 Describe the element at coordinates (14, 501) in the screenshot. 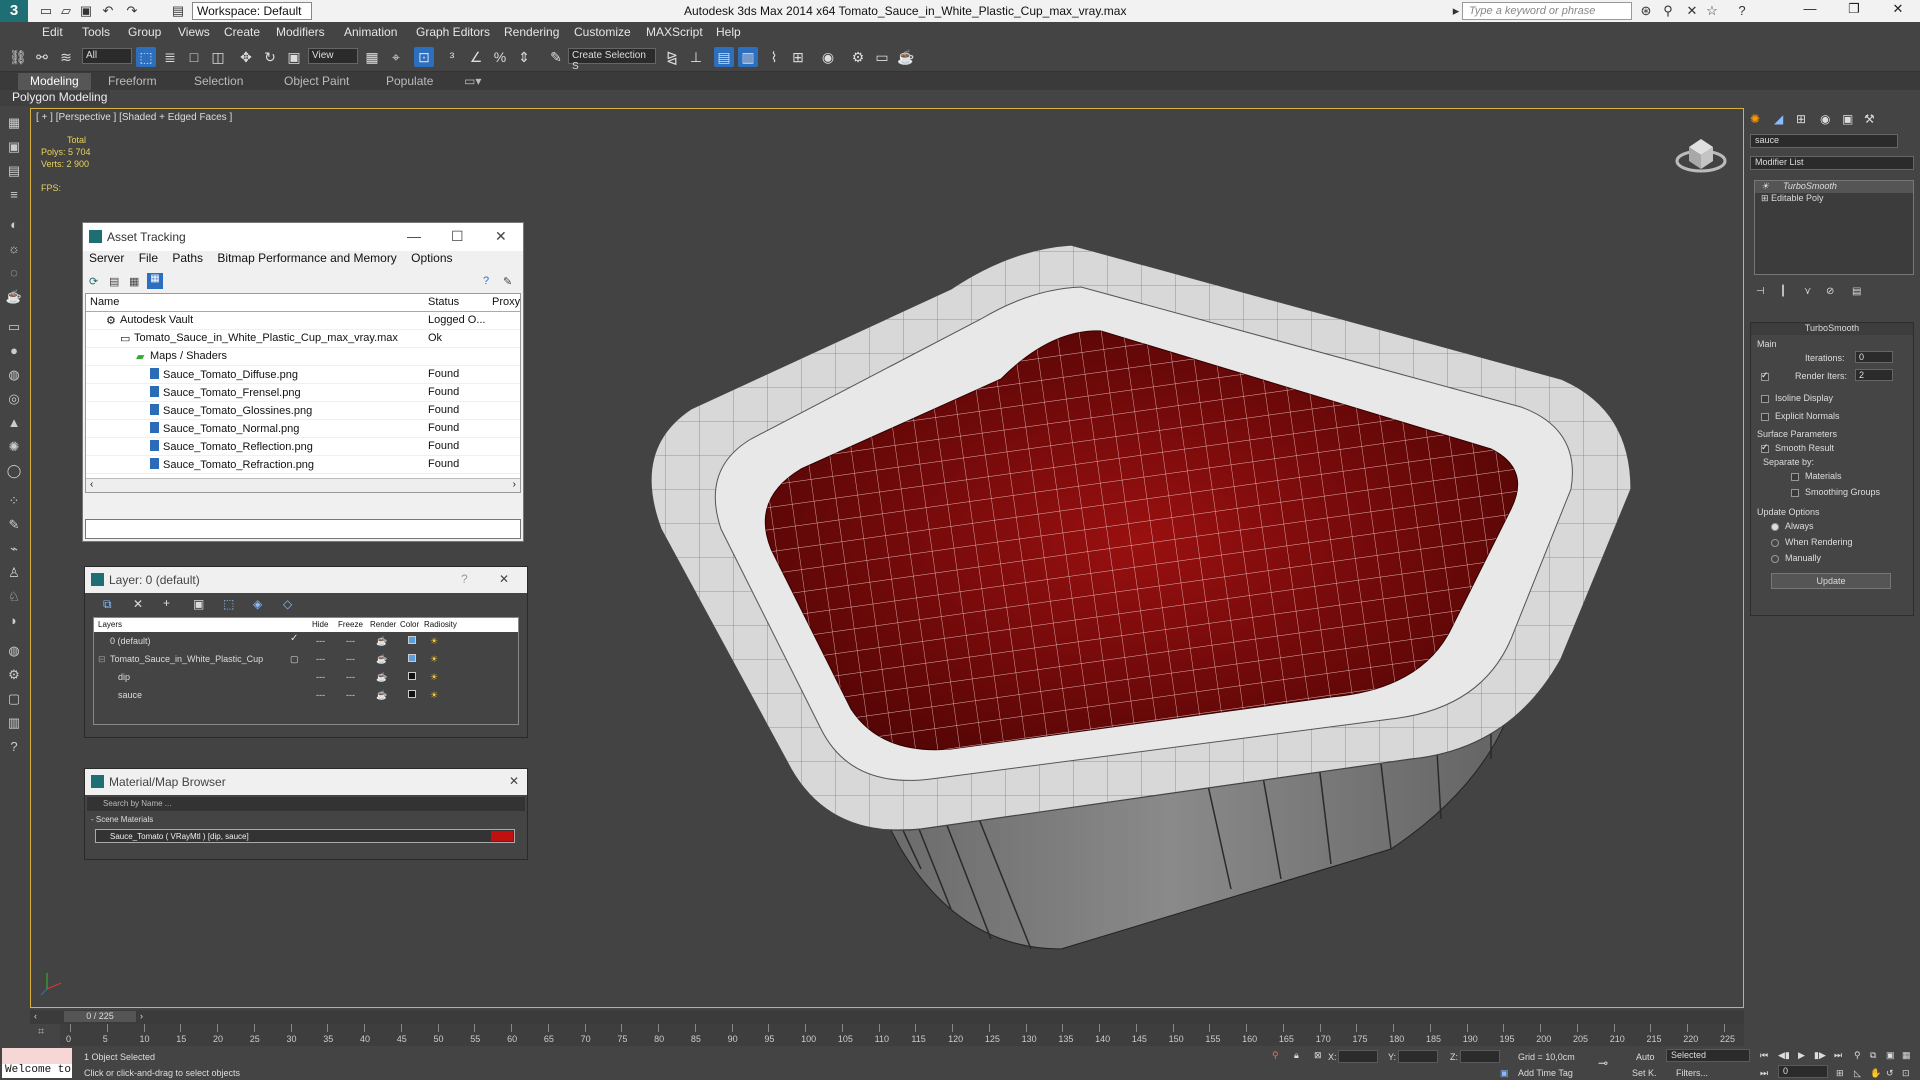

I see `particles-icon: ⁘` at that location.